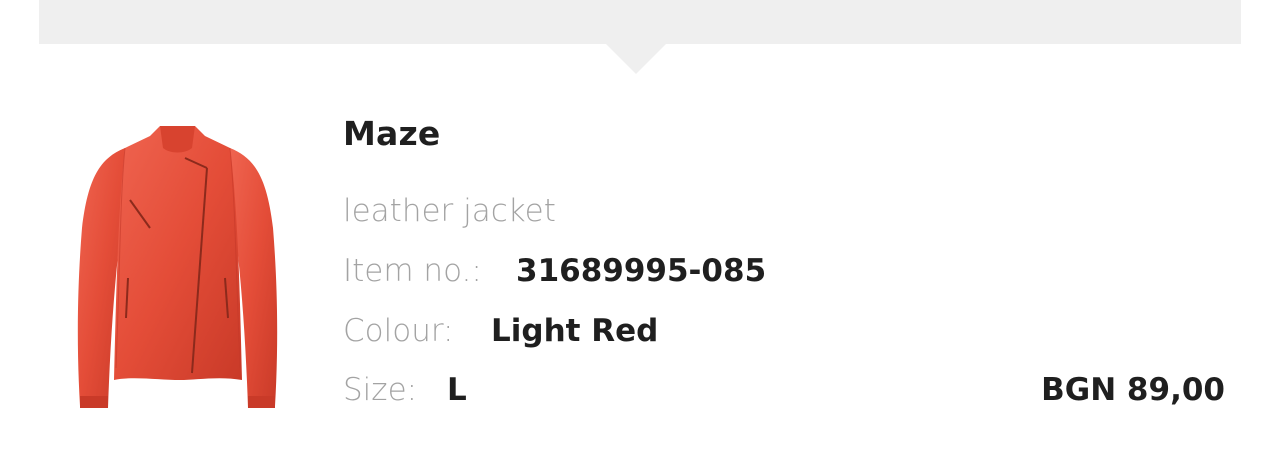 The image size is (1280, 455). I want to click on product-image, so click(177, 268).